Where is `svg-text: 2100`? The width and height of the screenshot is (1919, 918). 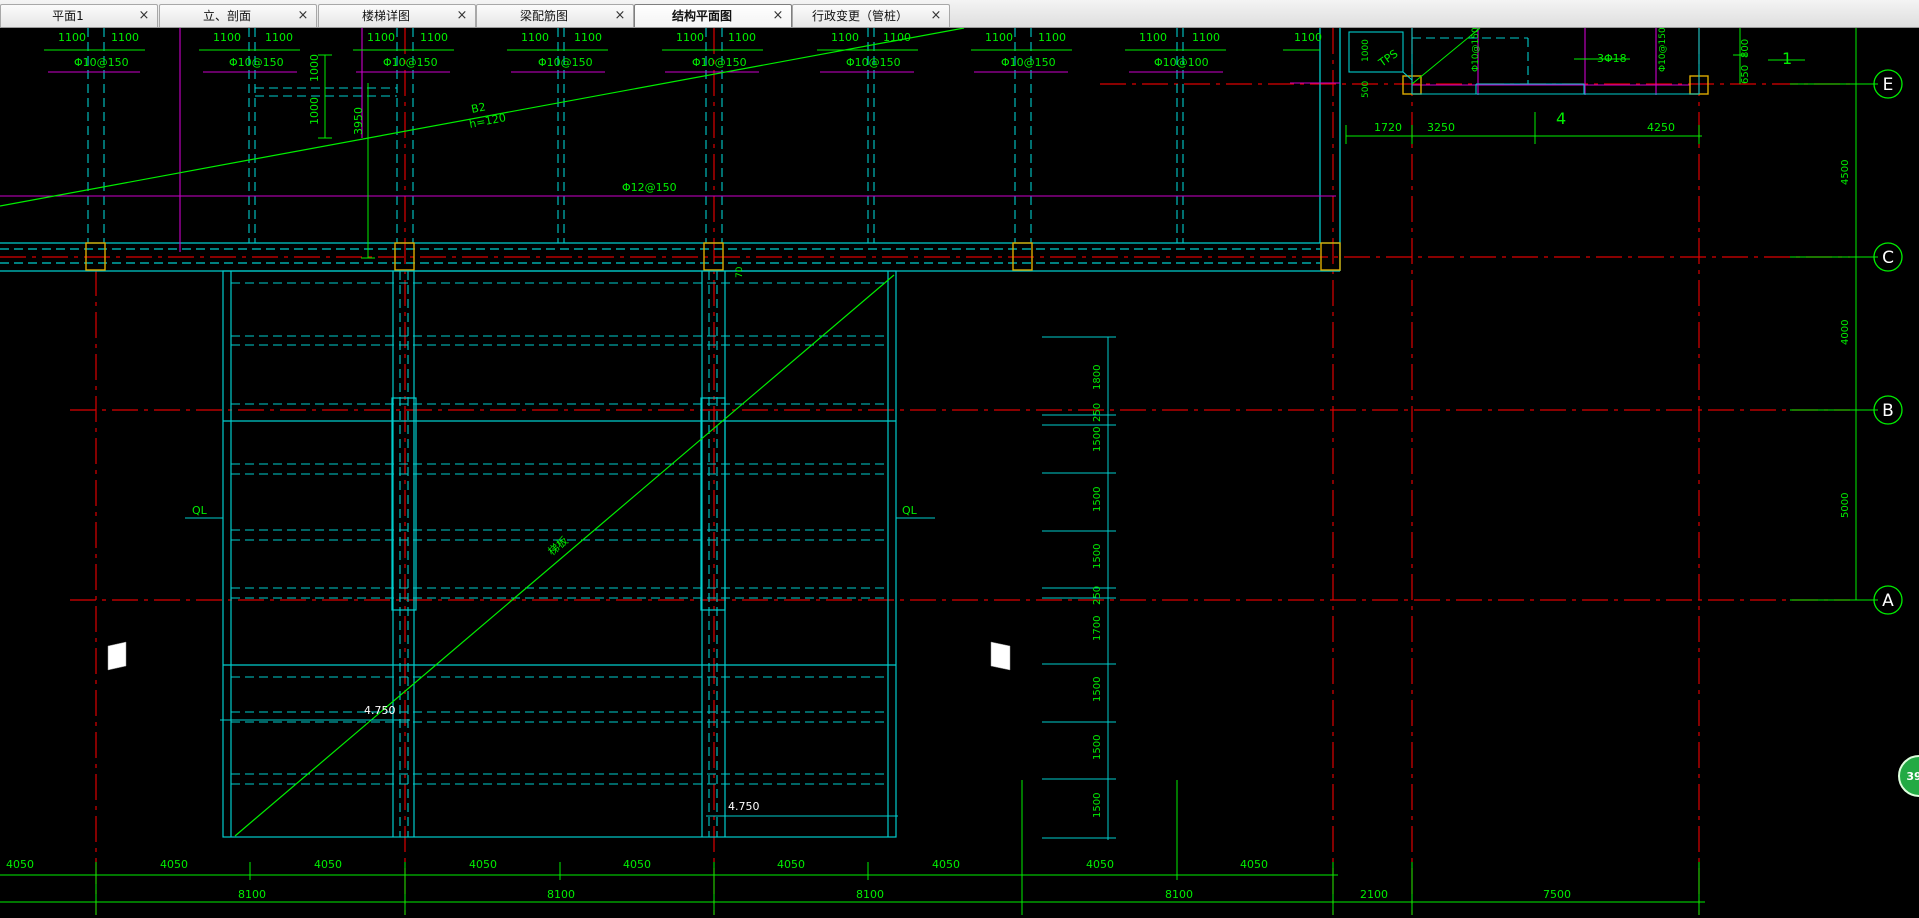 svg-text: 2100 is located at coordinates (1374, 894).